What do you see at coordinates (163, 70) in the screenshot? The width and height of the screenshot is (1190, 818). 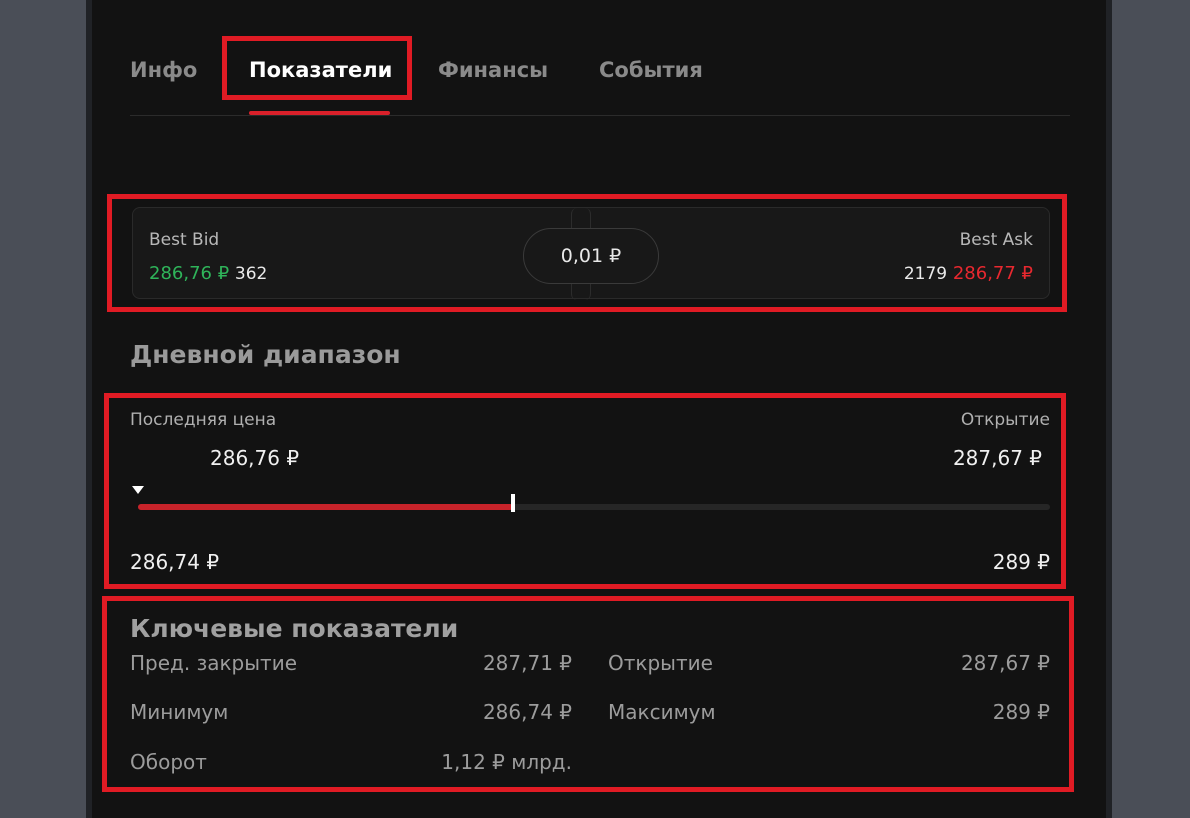 I see `tab-info: Инфо` at bounding box center [163, 70].